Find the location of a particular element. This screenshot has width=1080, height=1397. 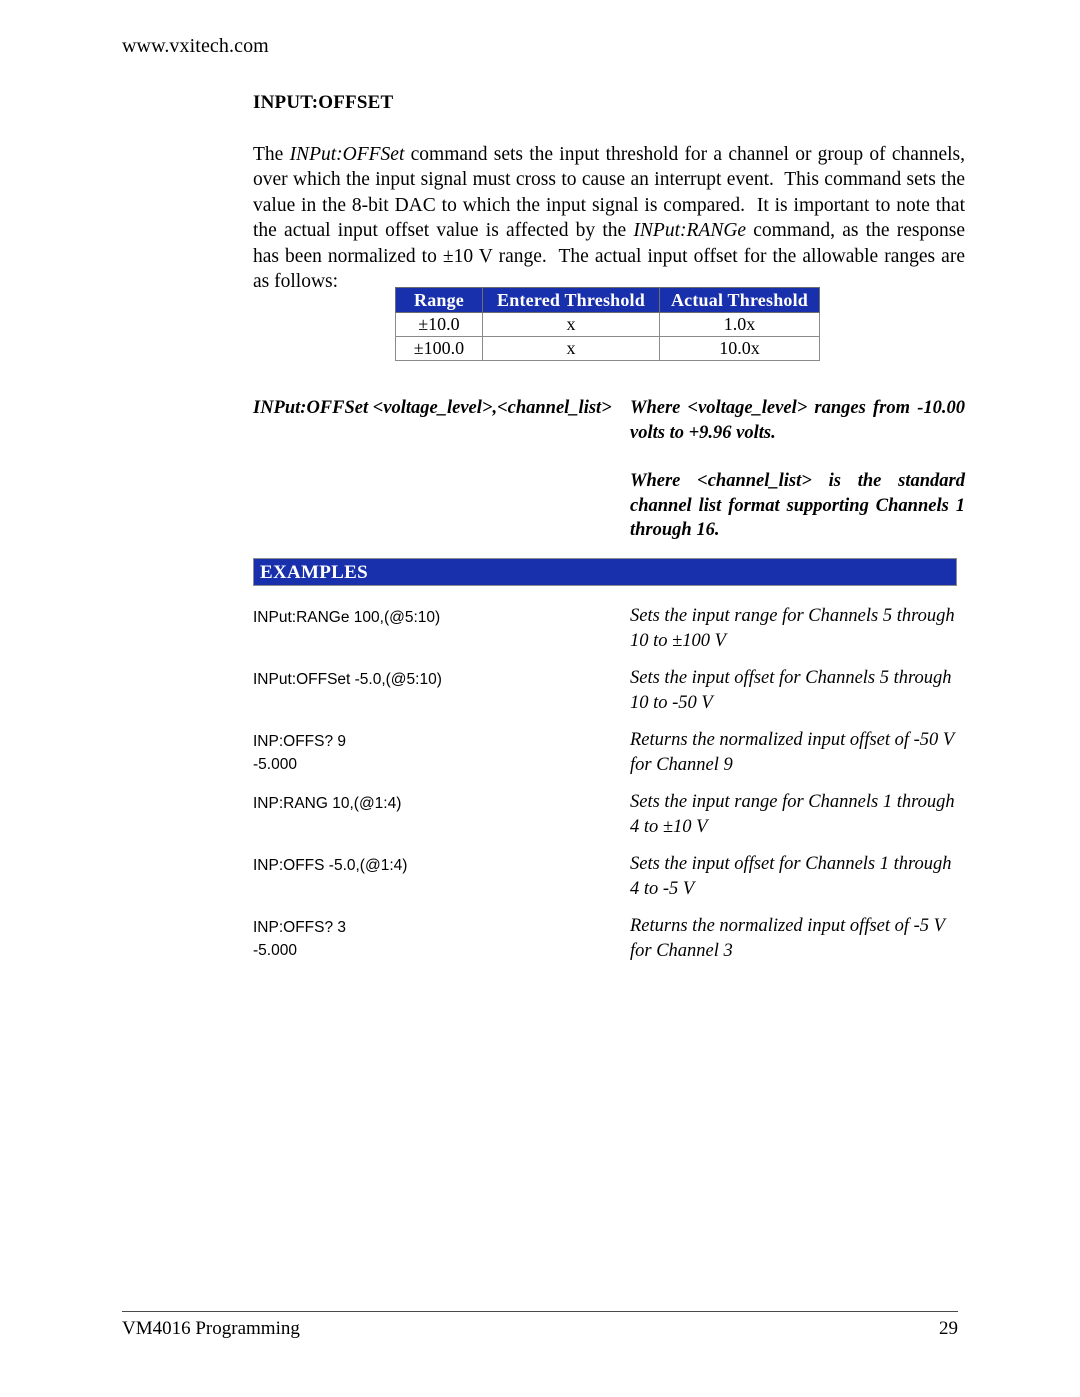

table-cell-actual-threshold: 1.0x is located at coordinates (739, 324).